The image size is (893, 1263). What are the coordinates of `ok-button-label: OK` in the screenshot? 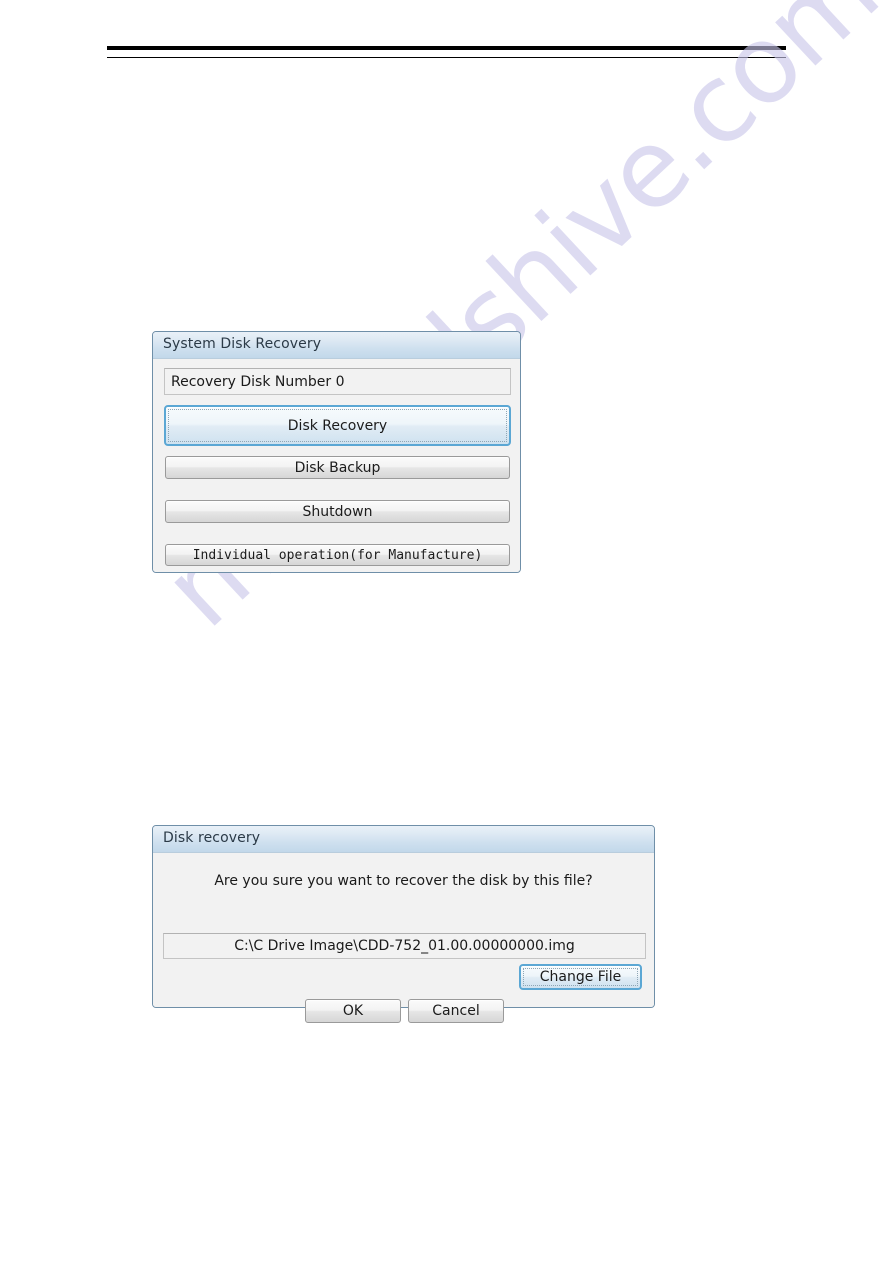 It's located at (353, 1011).